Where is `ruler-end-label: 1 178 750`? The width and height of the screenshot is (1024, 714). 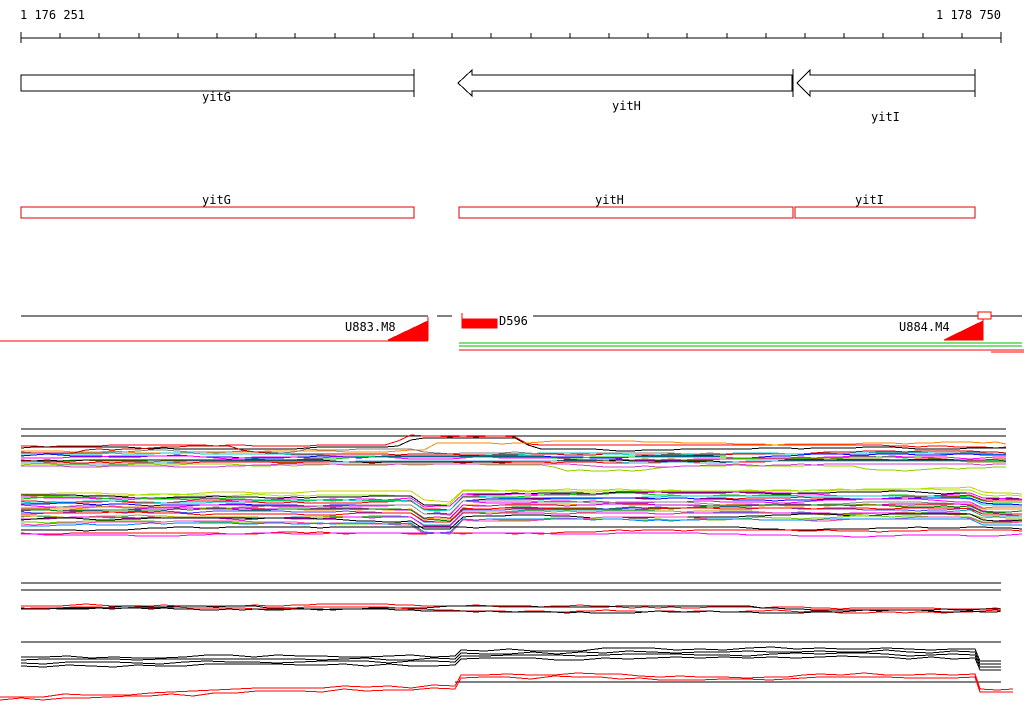 ruler-end-label: 1 178 750 is located at coordinates (969, 15).